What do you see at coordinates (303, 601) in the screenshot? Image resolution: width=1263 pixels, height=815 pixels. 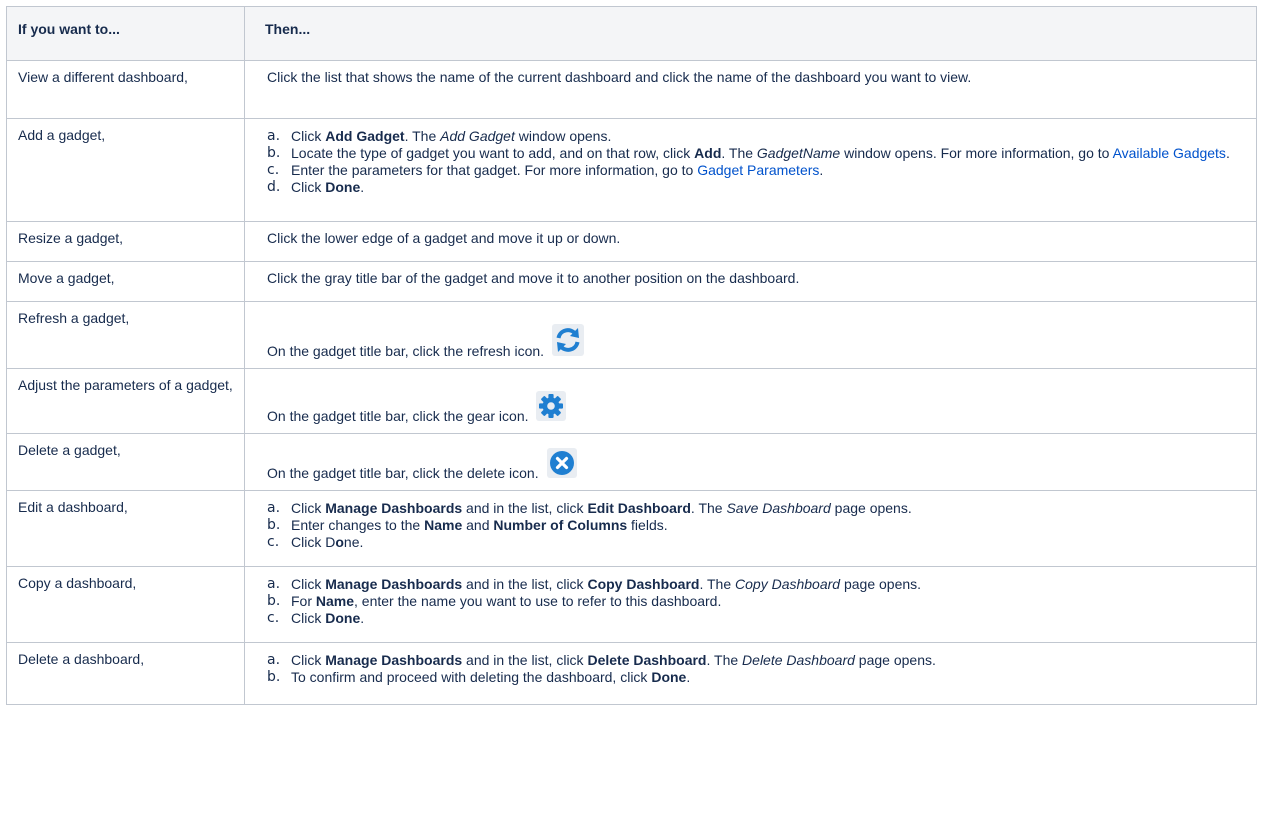 I see `step-text: For` at bounding box center [303, 601].